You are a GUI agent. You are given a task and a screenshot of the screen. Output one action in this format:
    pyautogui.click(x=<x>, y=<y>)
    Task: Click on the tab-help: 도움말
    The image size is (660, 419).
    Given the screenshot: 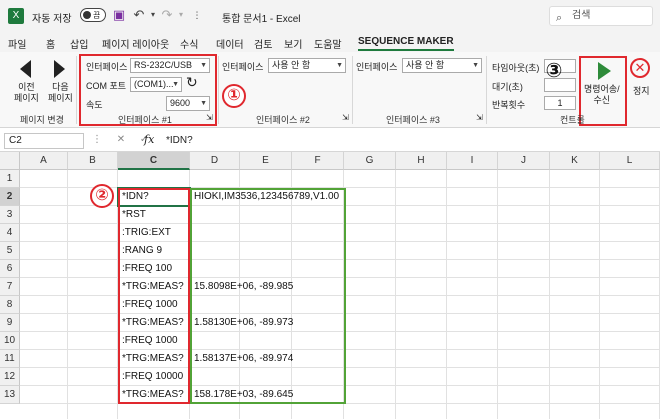 What is the action you would take?
    pyautogui.click(x=328, y=43)
    